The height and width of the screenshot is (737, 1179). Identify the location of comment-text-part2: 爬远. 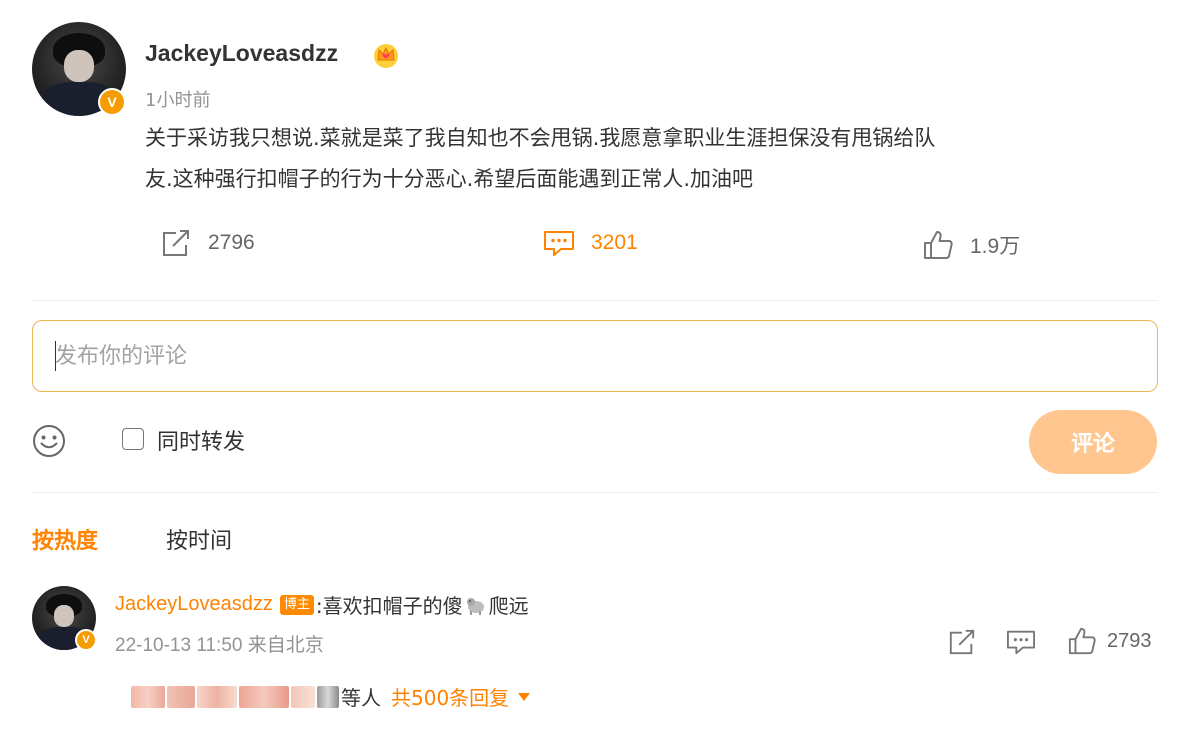
(508, 606).